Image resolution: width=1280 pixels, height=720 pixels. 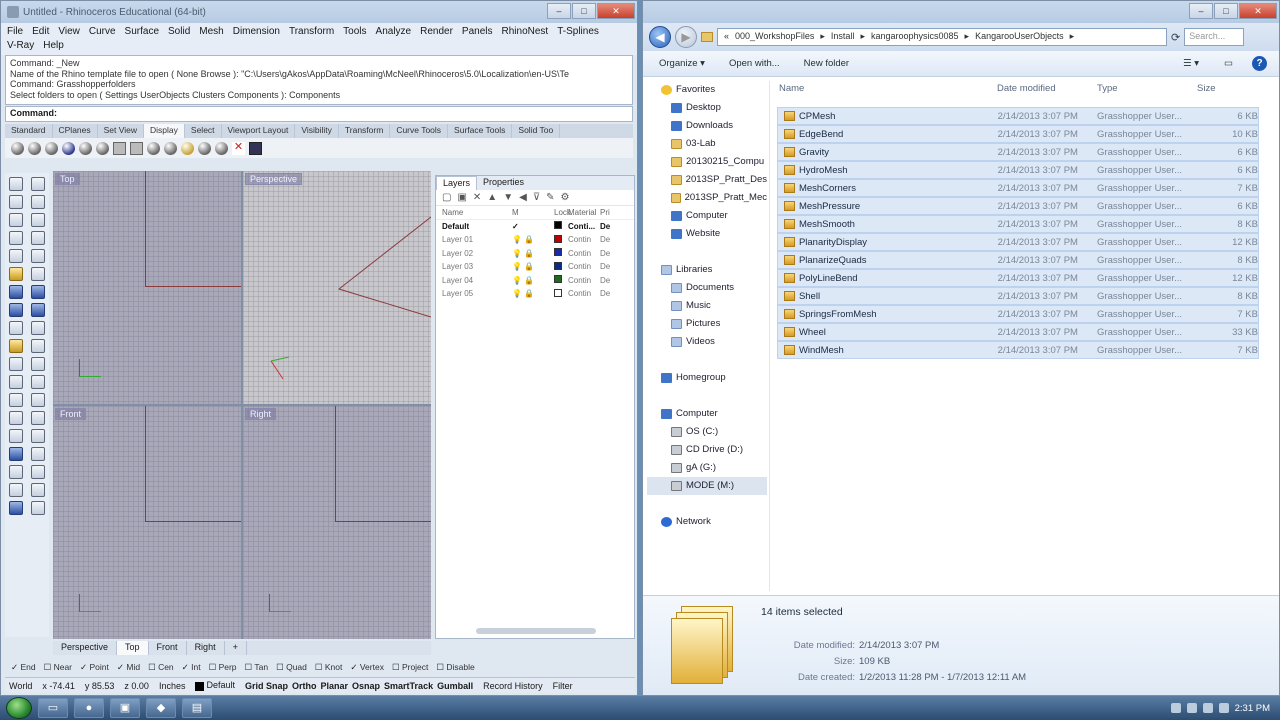 What do you see at coordinates (843, 37) in the screenshot?
I see `breadcrumb-item: Install` at bounding box center [843, 37].